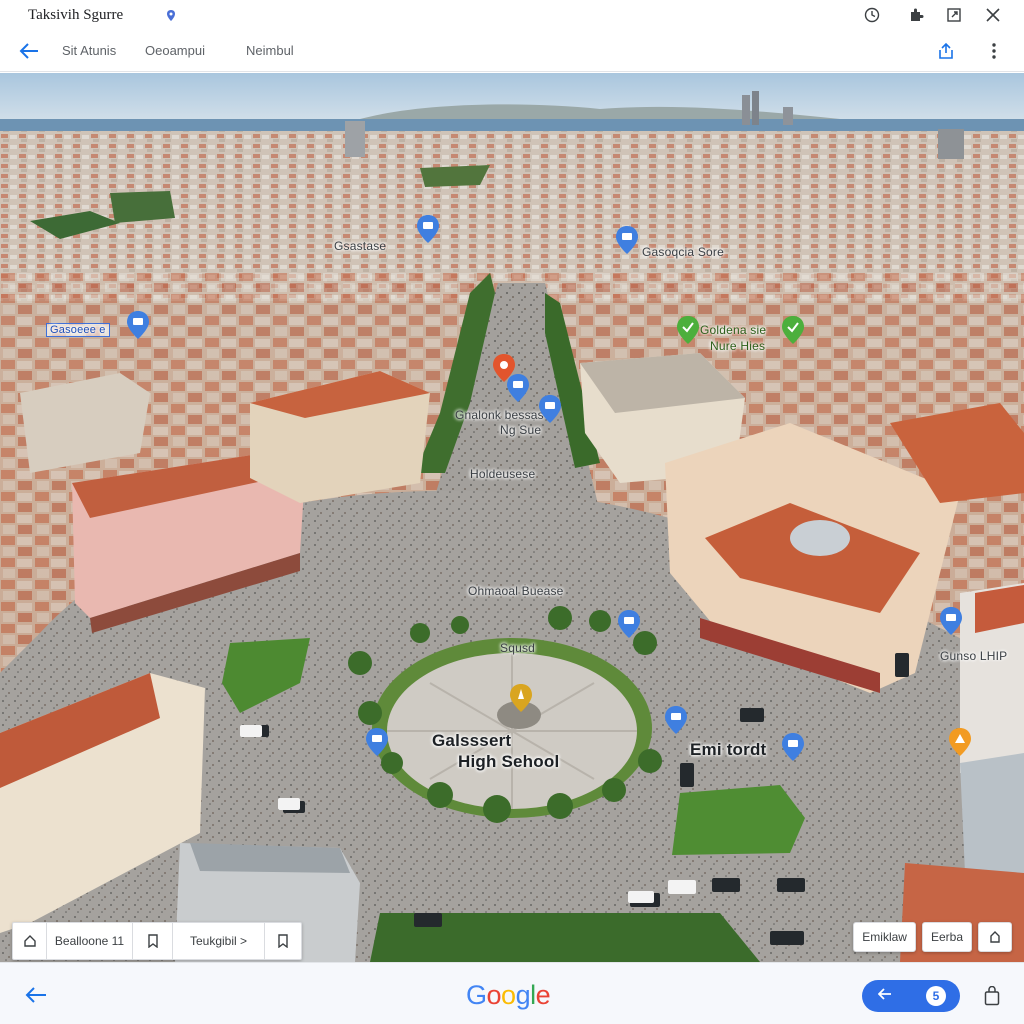 This screenshot has height=1024, width=1024. What do you see at coordinates (733, 330) in the screenshot?
I see `map-label-goldena-sie: Goldena sie` at bounding box center [733, 330].